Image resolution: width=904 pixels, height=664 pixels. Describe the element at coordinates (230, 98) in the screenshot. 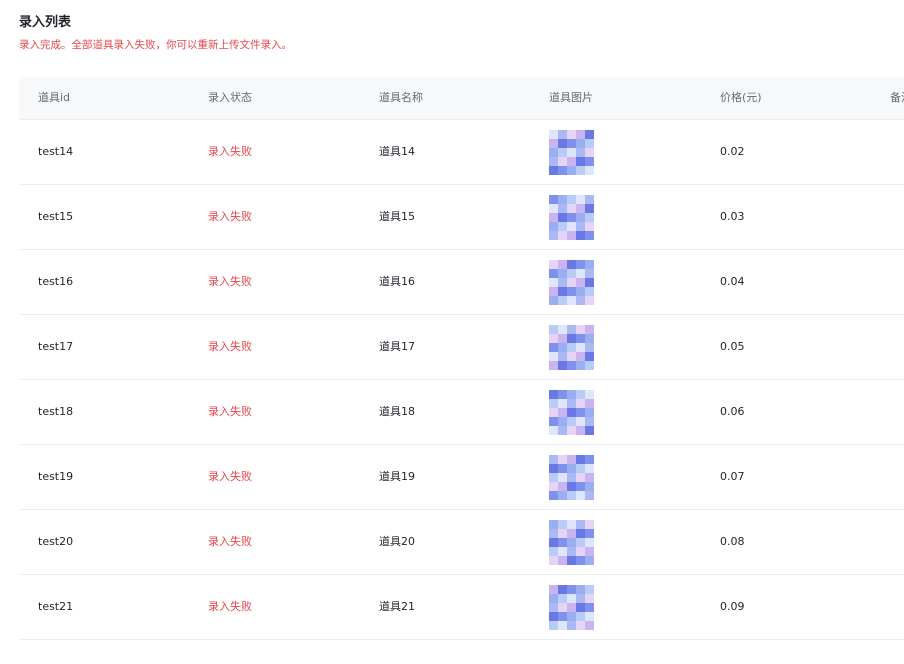

I see `column-header-status: 录入状态` at that location.